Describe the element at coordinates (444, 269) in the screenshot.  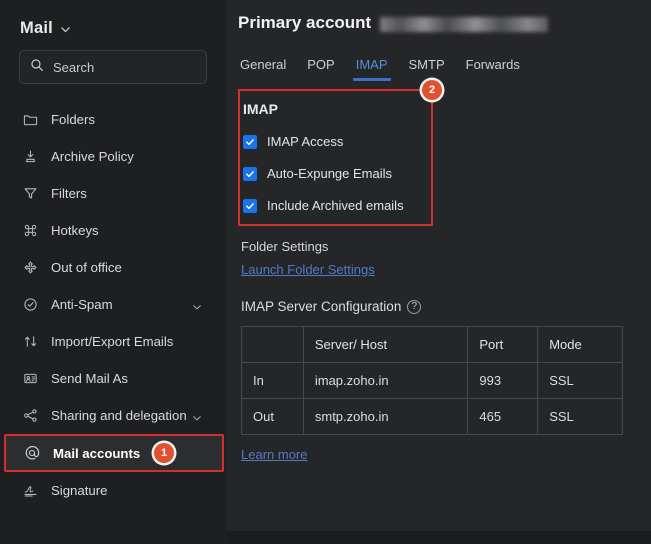
I see `launch-folder-settings-link: Launch Folder Settings` at that location.